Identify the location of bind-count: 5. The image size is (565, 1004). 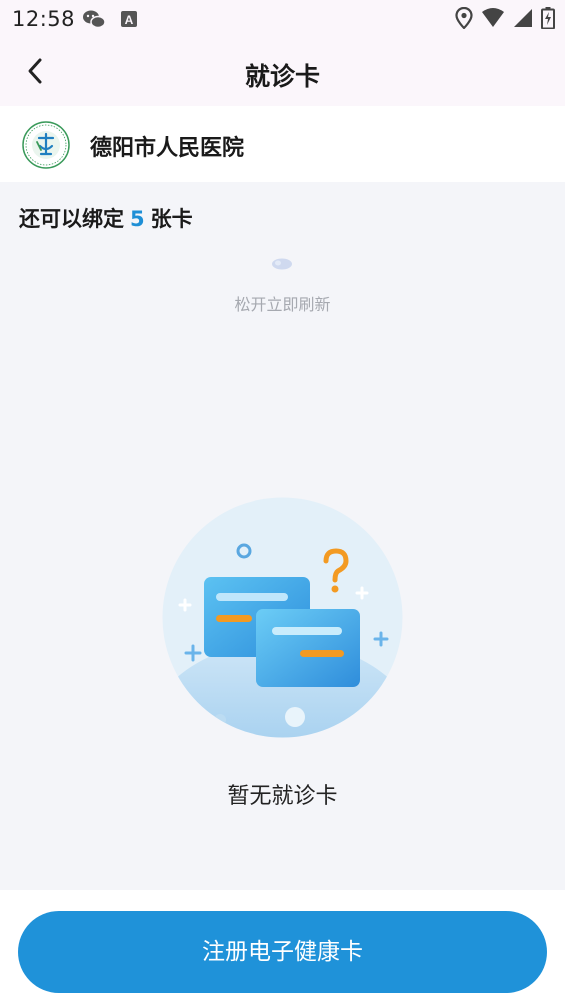
(137, 219).